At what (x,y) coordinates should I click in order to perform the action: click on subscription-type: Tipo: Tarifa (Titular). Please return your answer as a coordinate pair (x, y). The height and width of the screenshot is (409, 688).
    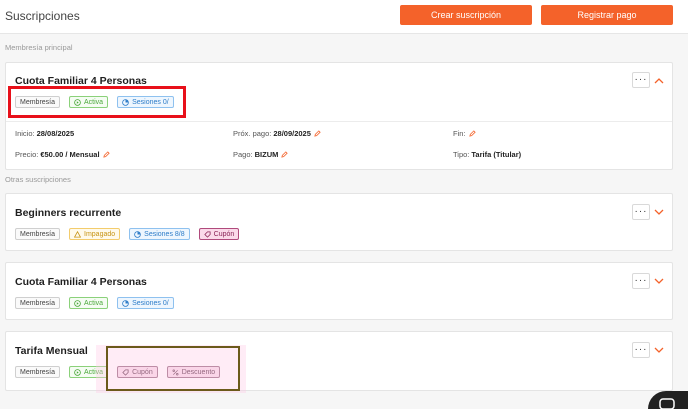
    Looking at the image, I should click on (487, 154).